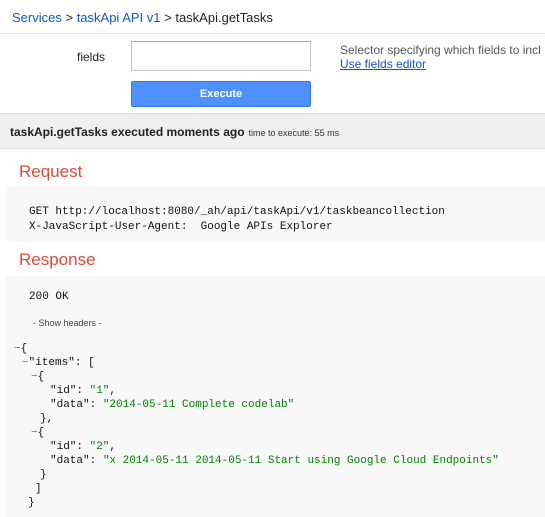 The width and height of the screenshot is (545, 517). I want to click on json-id-line: "id": "2",, so click(83, 447).